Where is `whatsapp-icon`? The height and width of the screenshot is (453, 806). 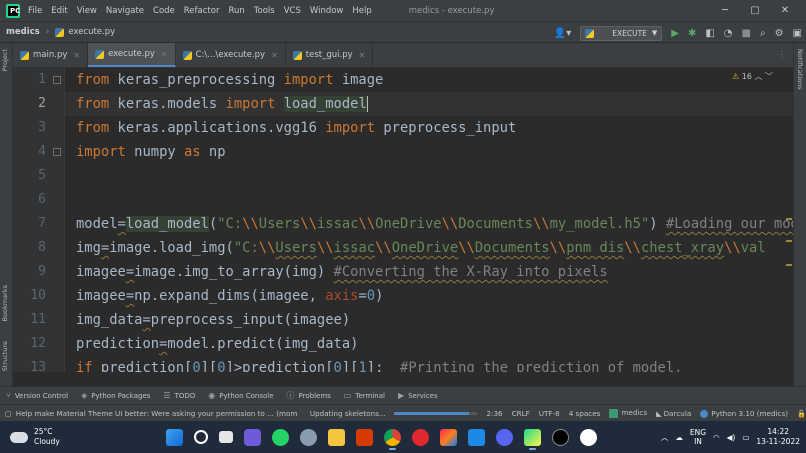
whatsapp-icon is located at coordinates (280, 437).